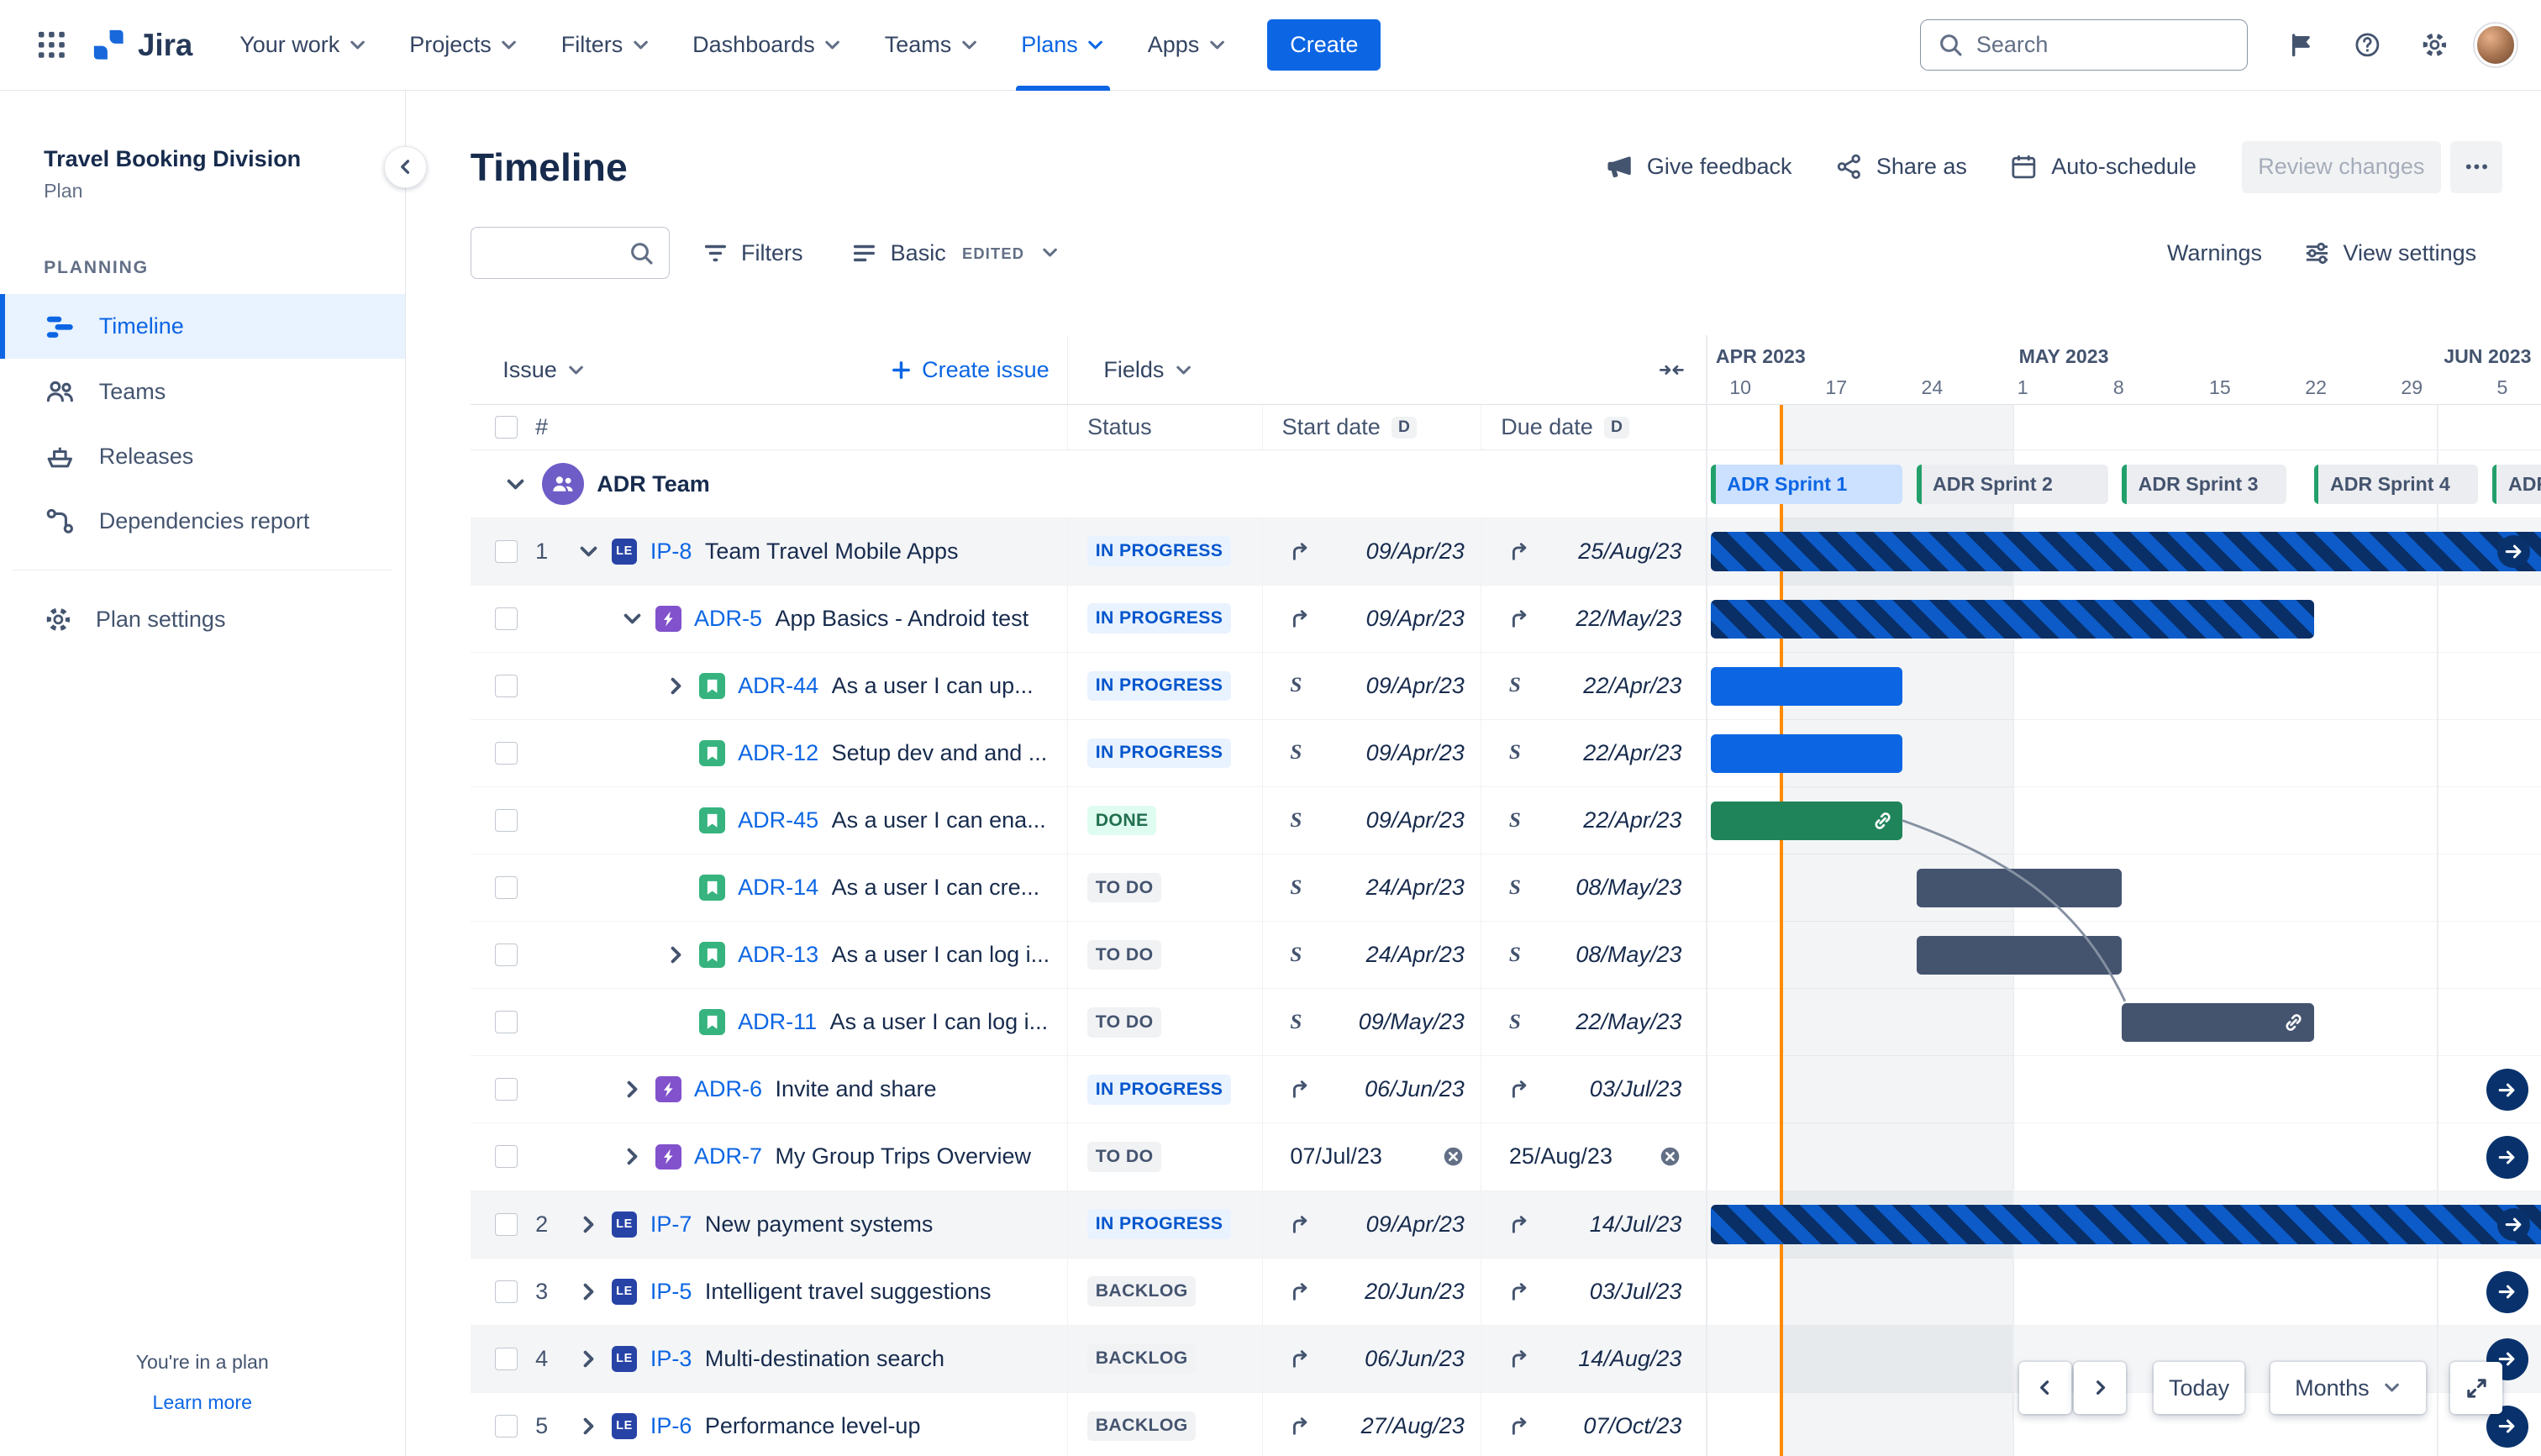 The height and width of the screenshot is (1456, 2541). What do you see at coordinates (2341, 167) in the screenshot?
I see `review-changes-button: Review changes` at bounding box center [2341, 167].